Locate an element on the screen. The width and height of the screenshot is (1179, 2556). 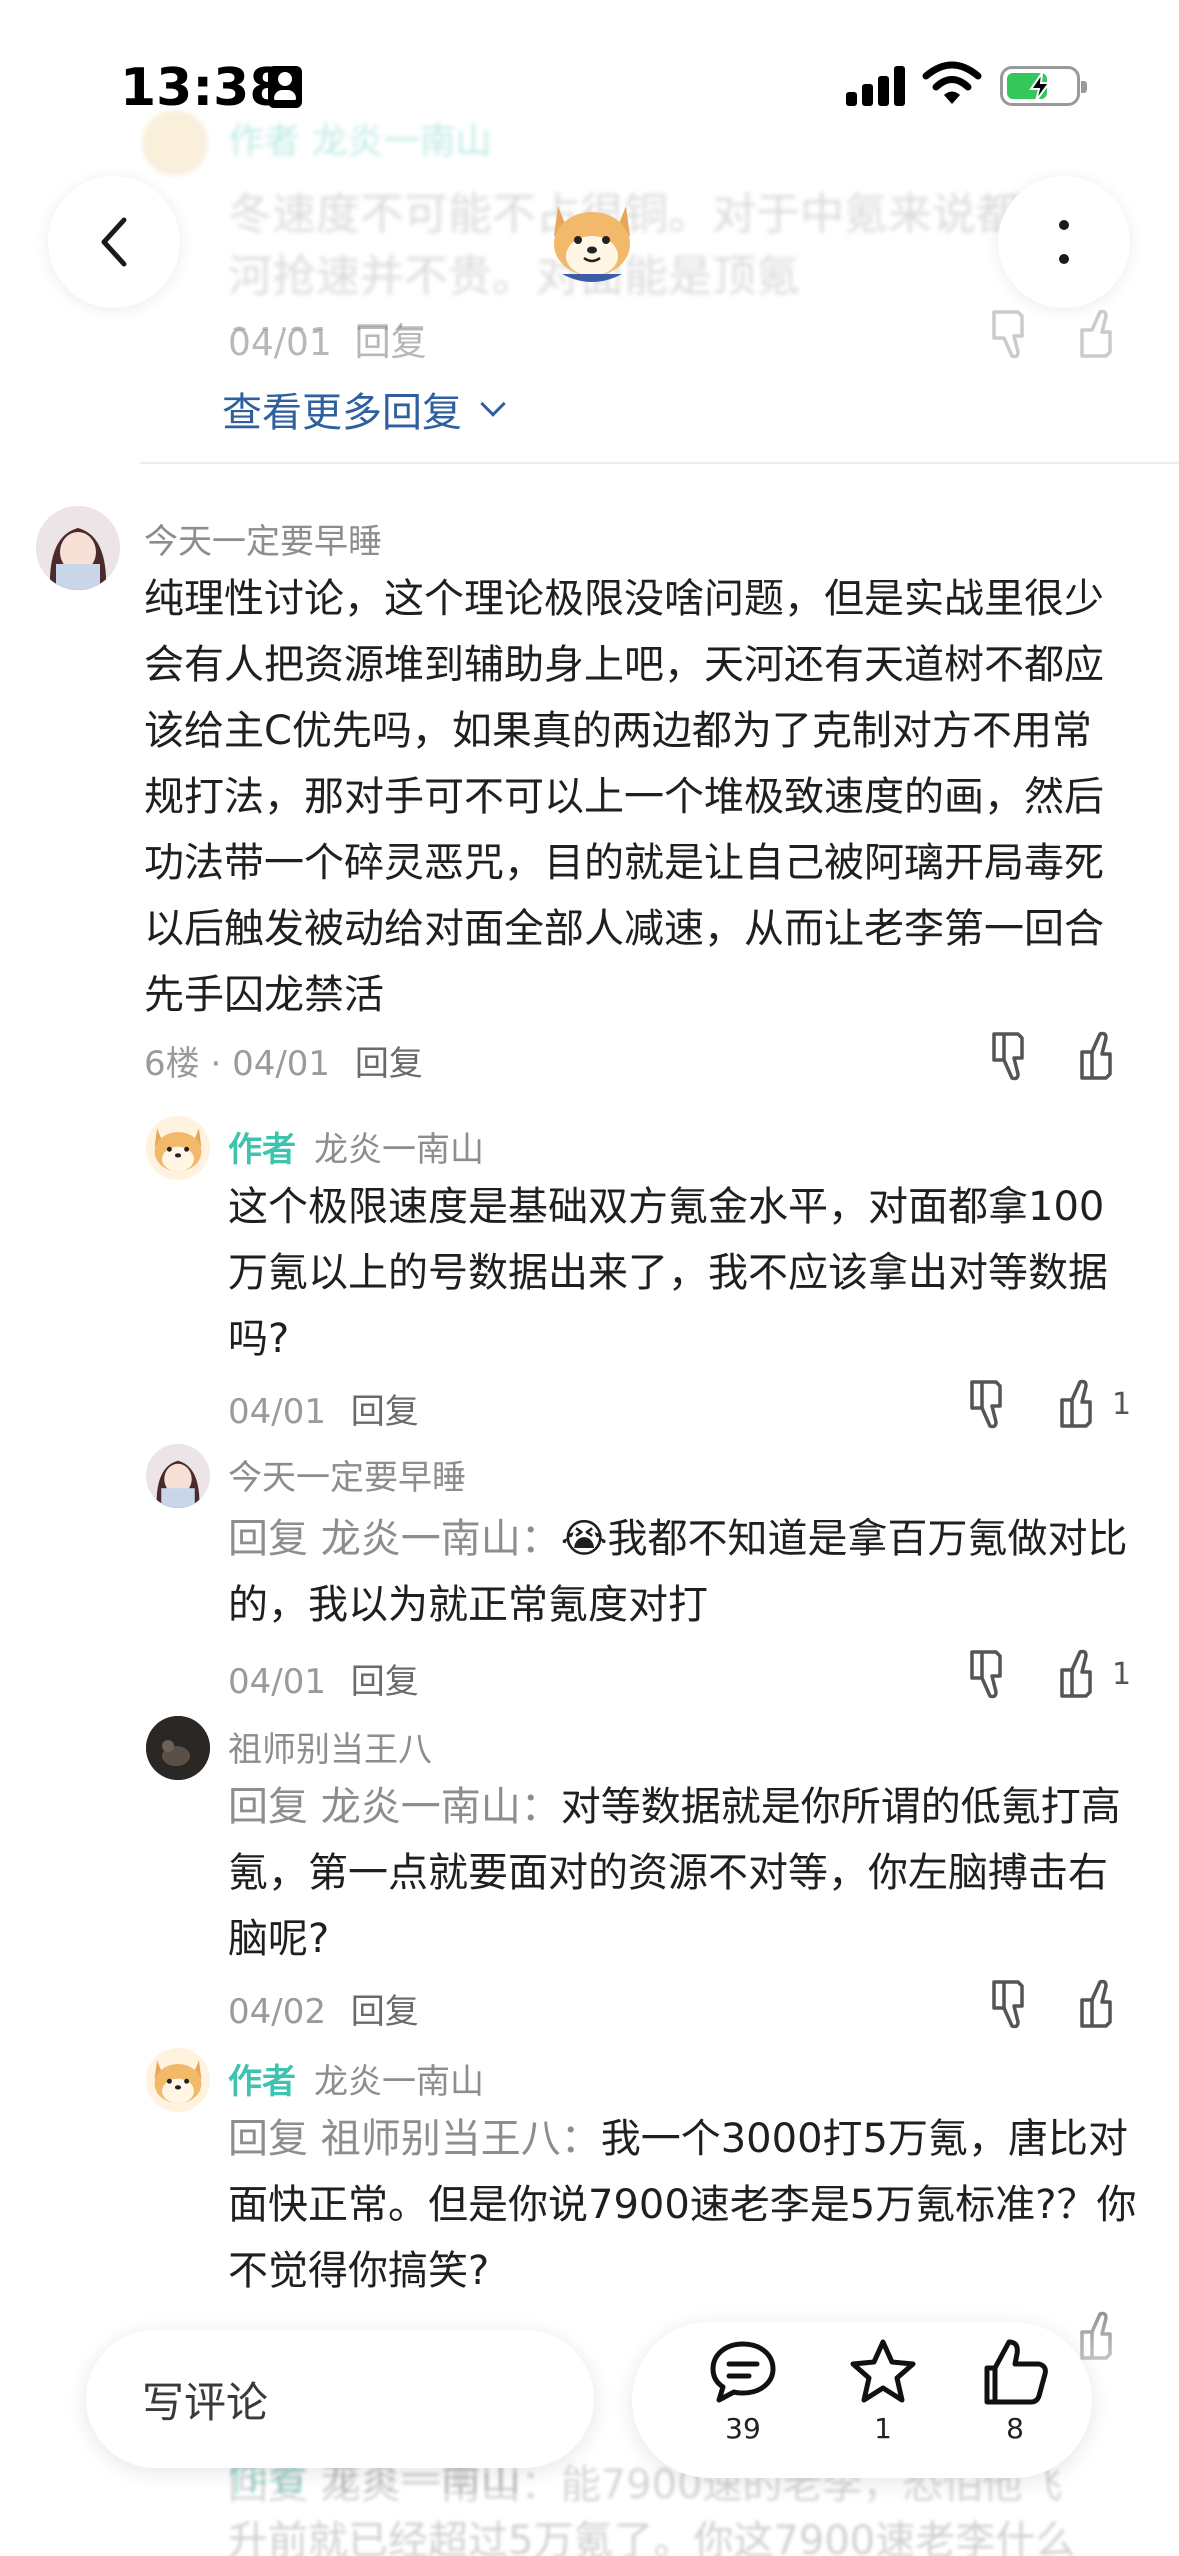
dark-photo-avatar-icon is located at coordinates (178, 1748).